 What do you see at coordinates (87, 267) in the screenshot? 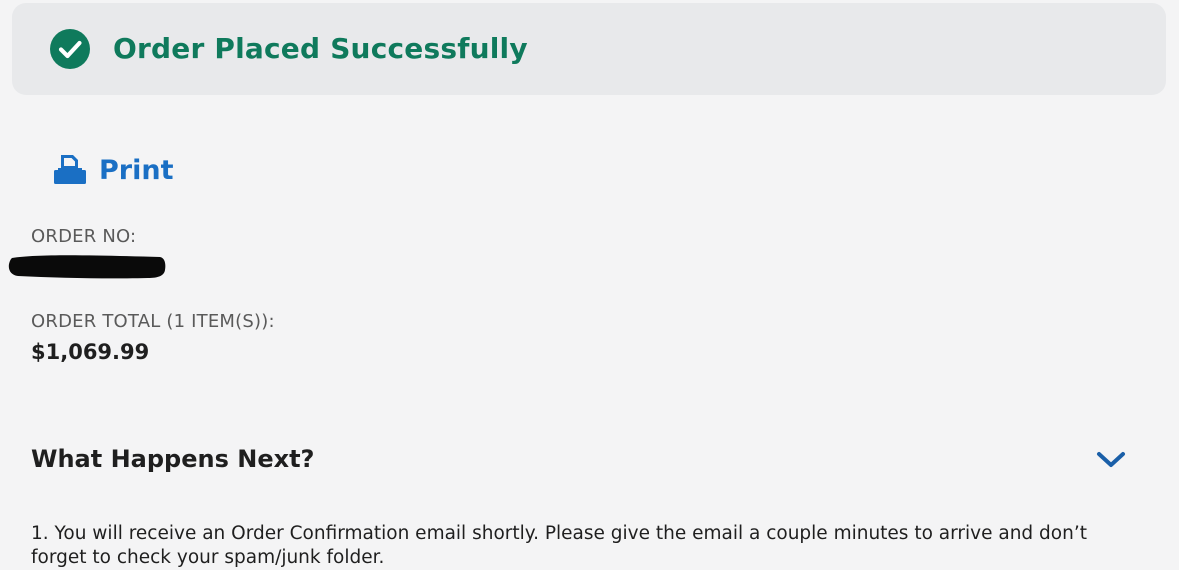
I see `redacted-order-number` at bounding box center [87, 267].